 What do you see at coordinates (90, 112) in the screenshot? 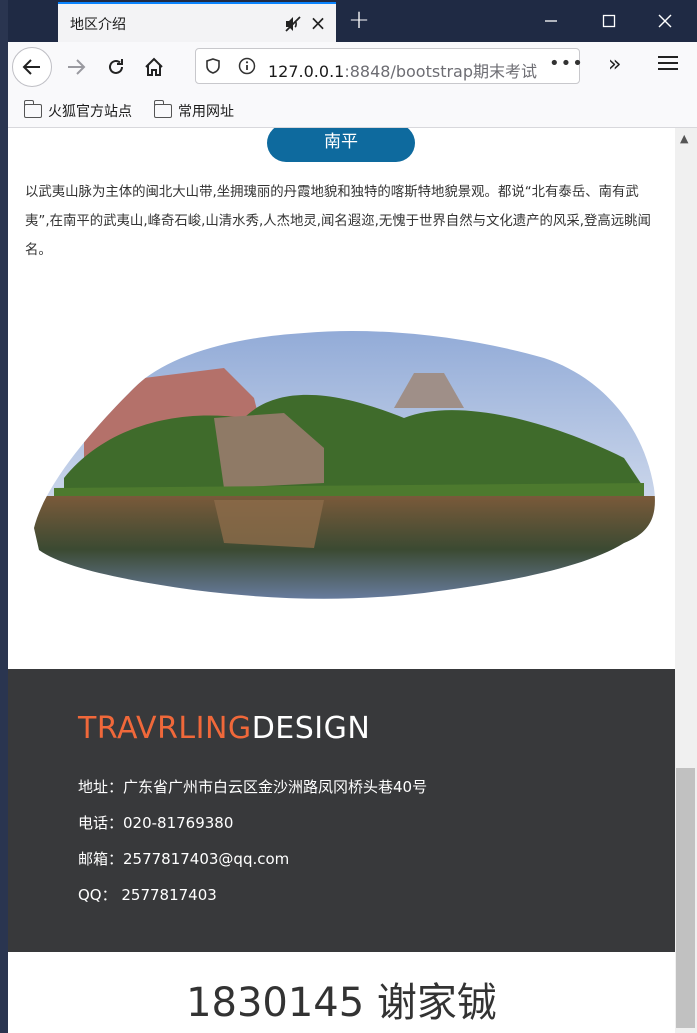
I see `bookmark-label: 火狐官方站点` at bounding box center [90, 112].